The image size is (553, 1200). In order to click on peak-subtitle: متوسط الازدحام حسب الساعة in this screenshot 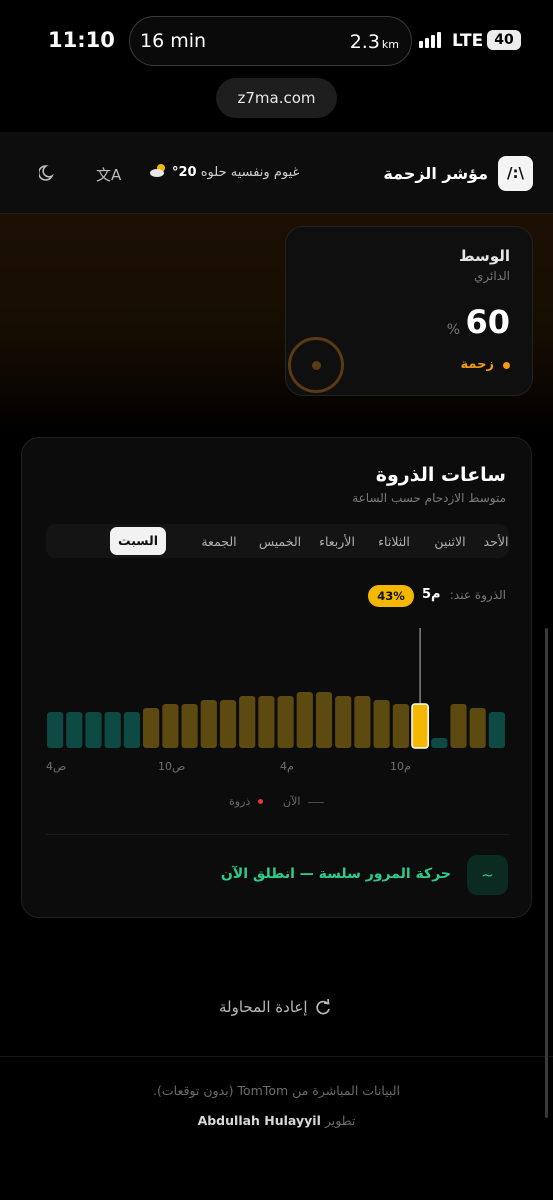, I will do `click(429, 498)`.